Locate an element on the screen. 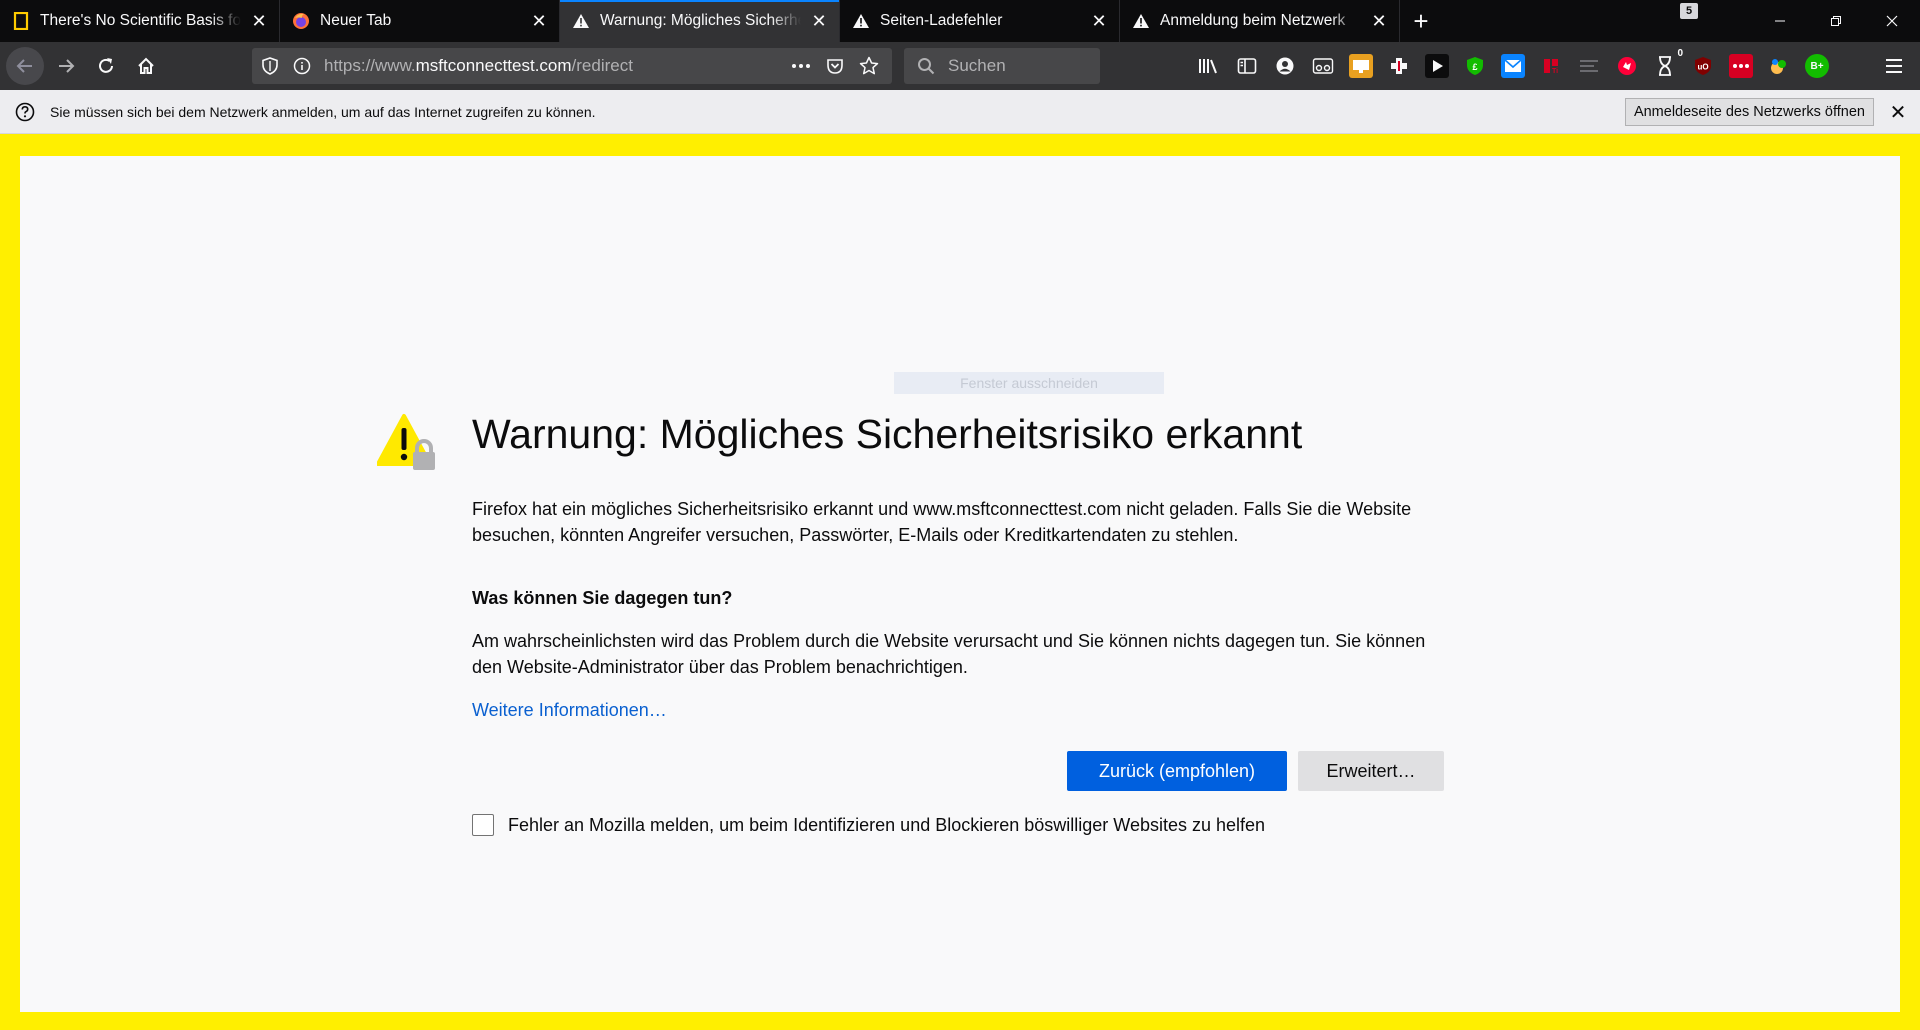  search-placeholder: Suchen is located at coordinates (977, 65).